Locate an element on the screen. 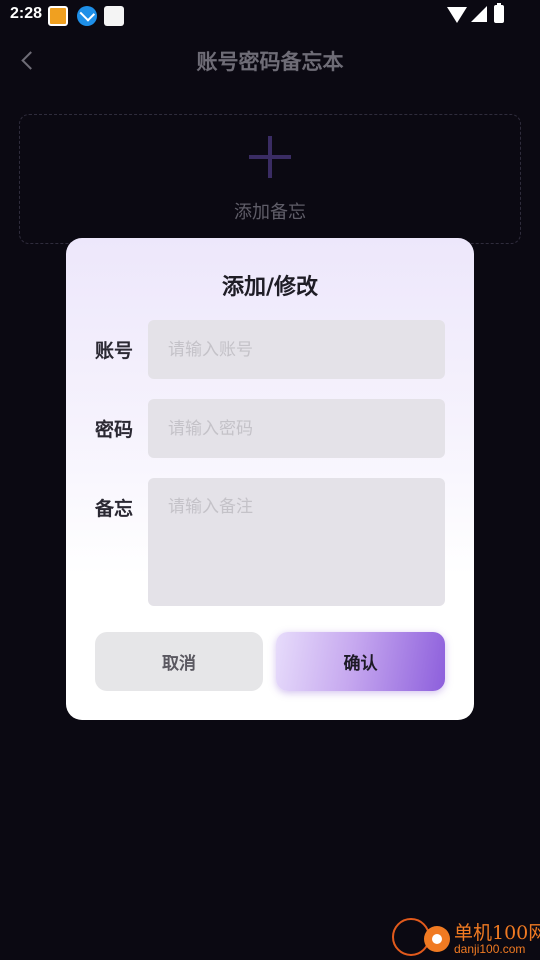 This screenshot has width=540, height=960. page-title: 账号密码备忘本 is located at coordinates (270, 62).